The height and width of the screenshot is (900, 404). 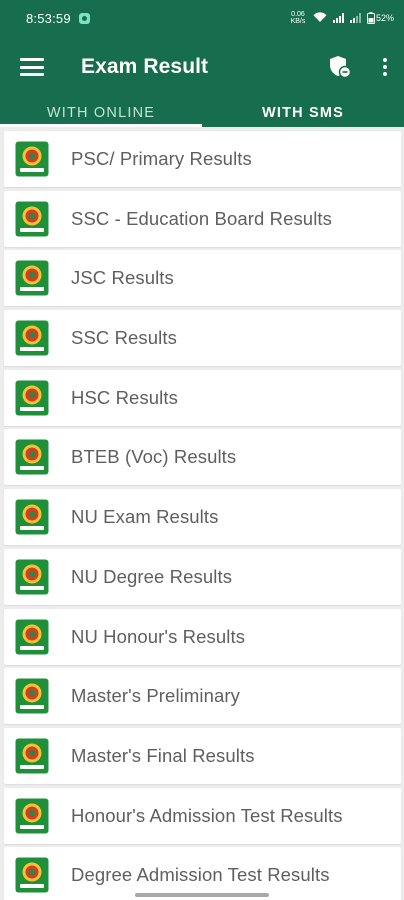 I want to click on wifi-icon, so click(x=320, y=18).